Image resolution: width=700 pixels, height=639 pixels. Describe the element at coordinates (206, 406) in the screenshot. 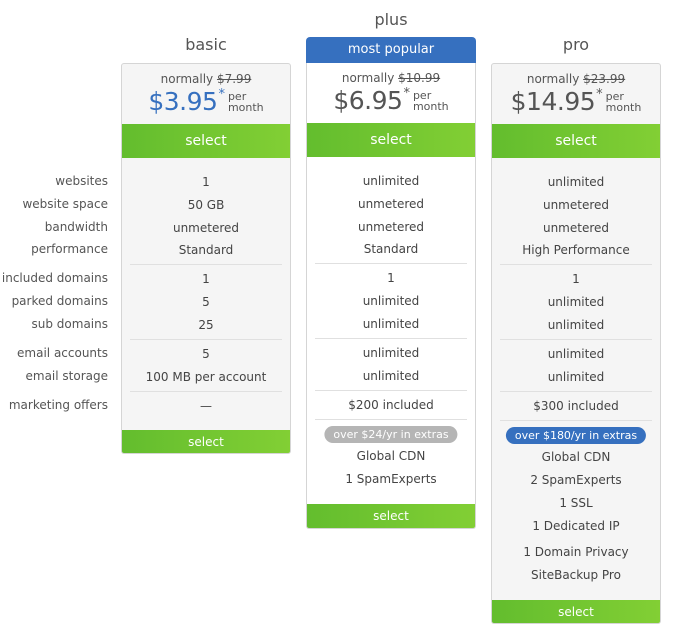

I see `value-marketing-offers: —` at that location.